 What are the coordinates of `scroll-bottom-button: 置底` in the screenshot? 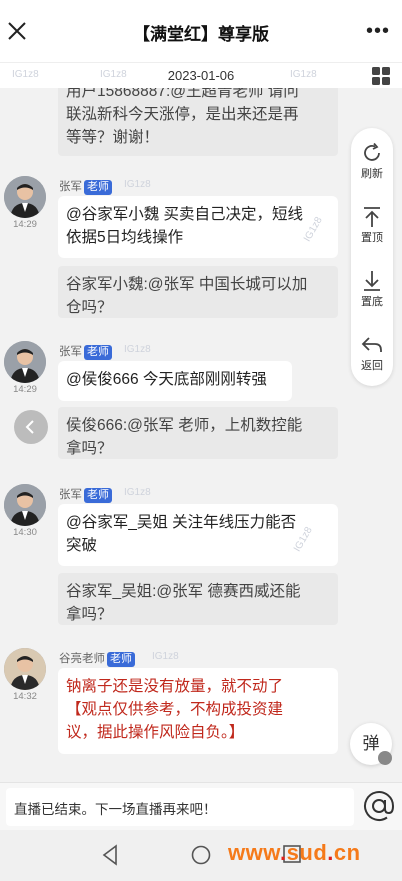 It's located at (372, 292).